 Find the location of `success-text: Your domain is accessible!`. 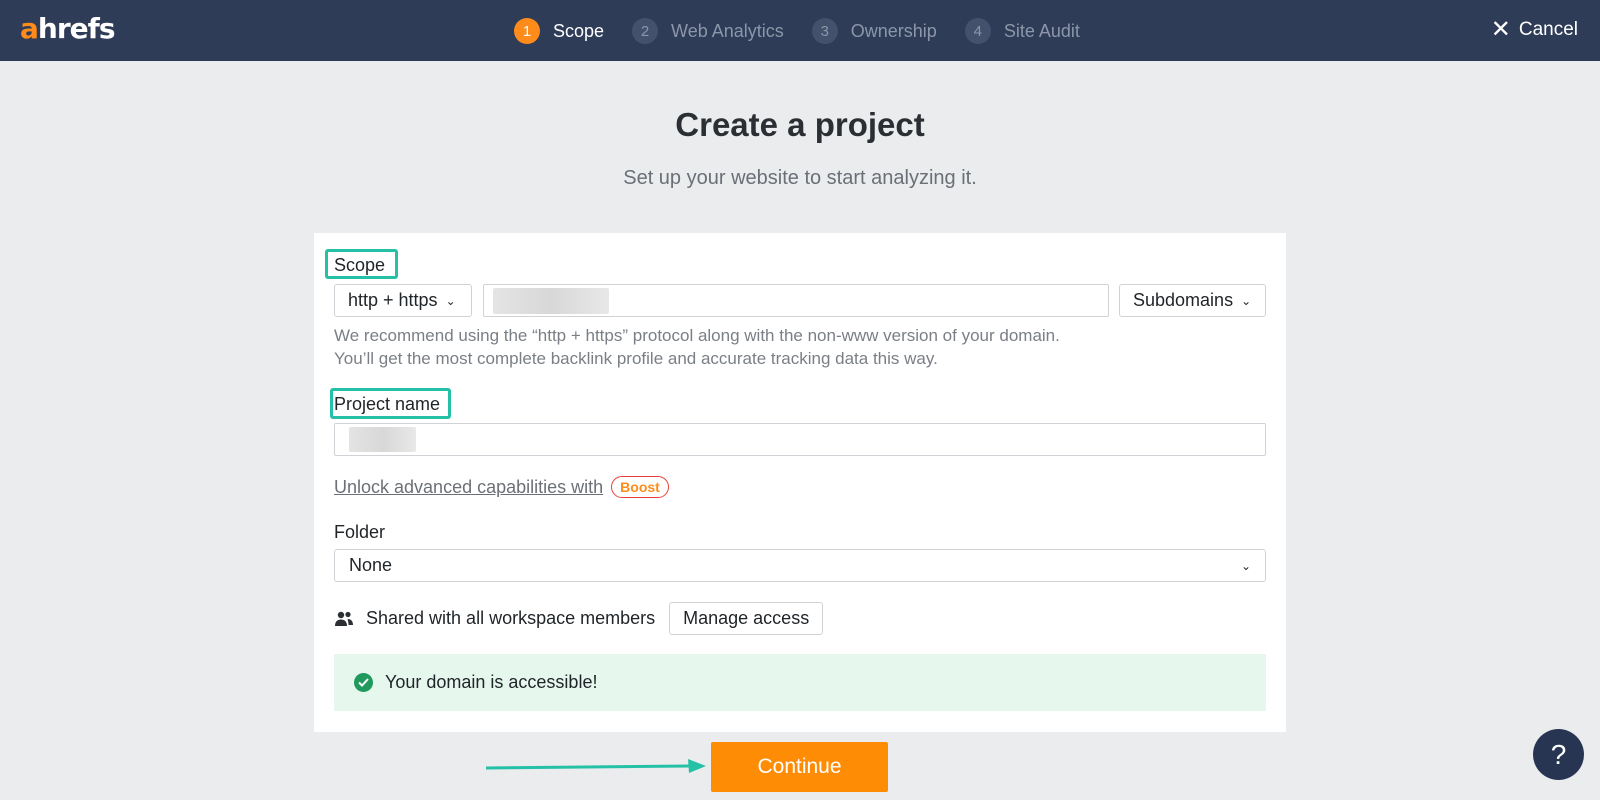

success-text: Your domain is accessible! is located at coordinates (491, 682).